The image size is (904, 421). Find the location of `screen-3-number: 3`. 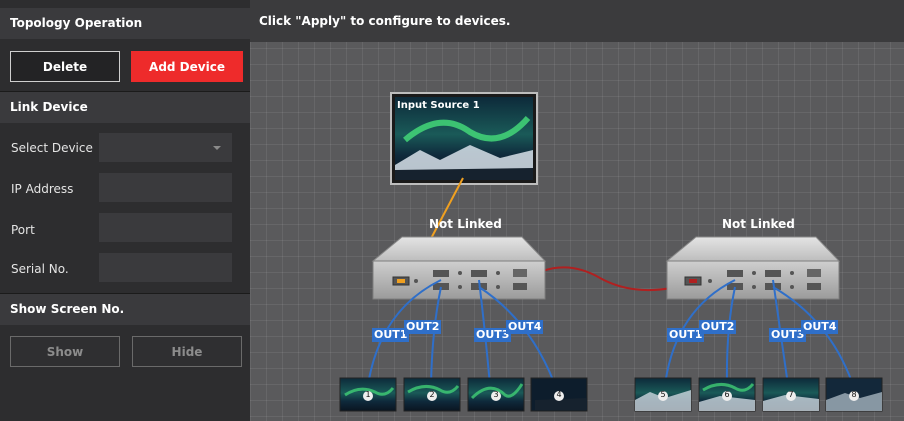

screen-3-number: 3 is located at coordinates (496, 394).